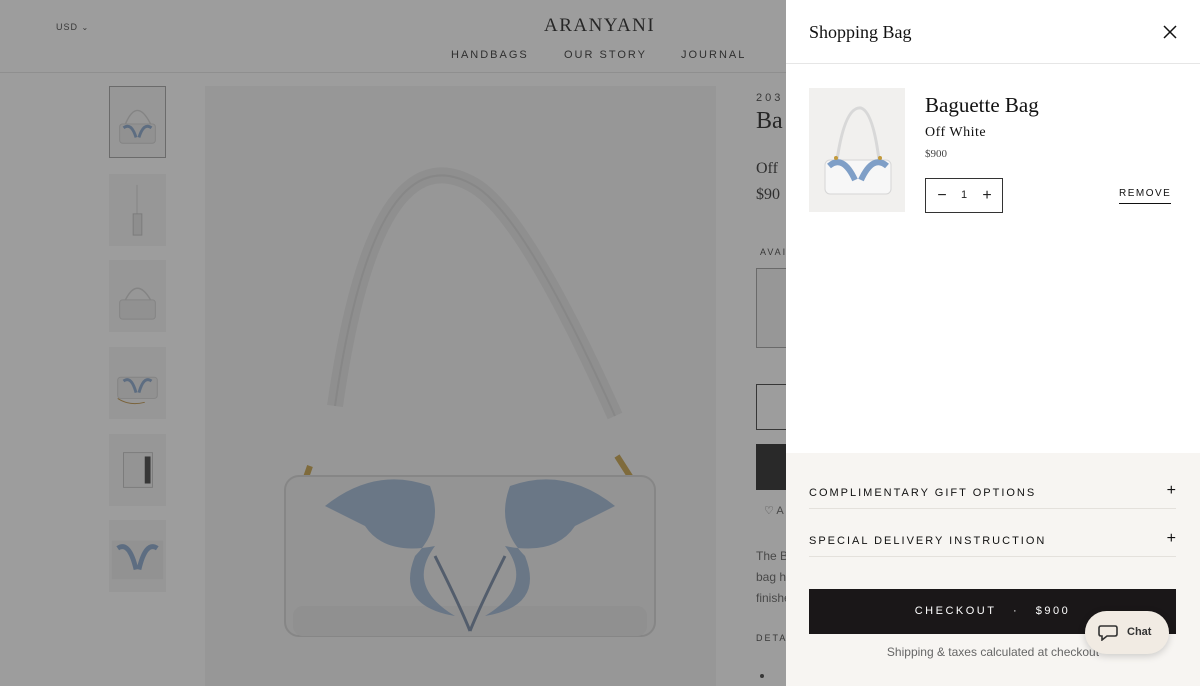 This screenshot has height=686, width=1200. Describe the element at coordinates (1108, 633) in the screenshot. I see `chat-bubble-icon` at that location.